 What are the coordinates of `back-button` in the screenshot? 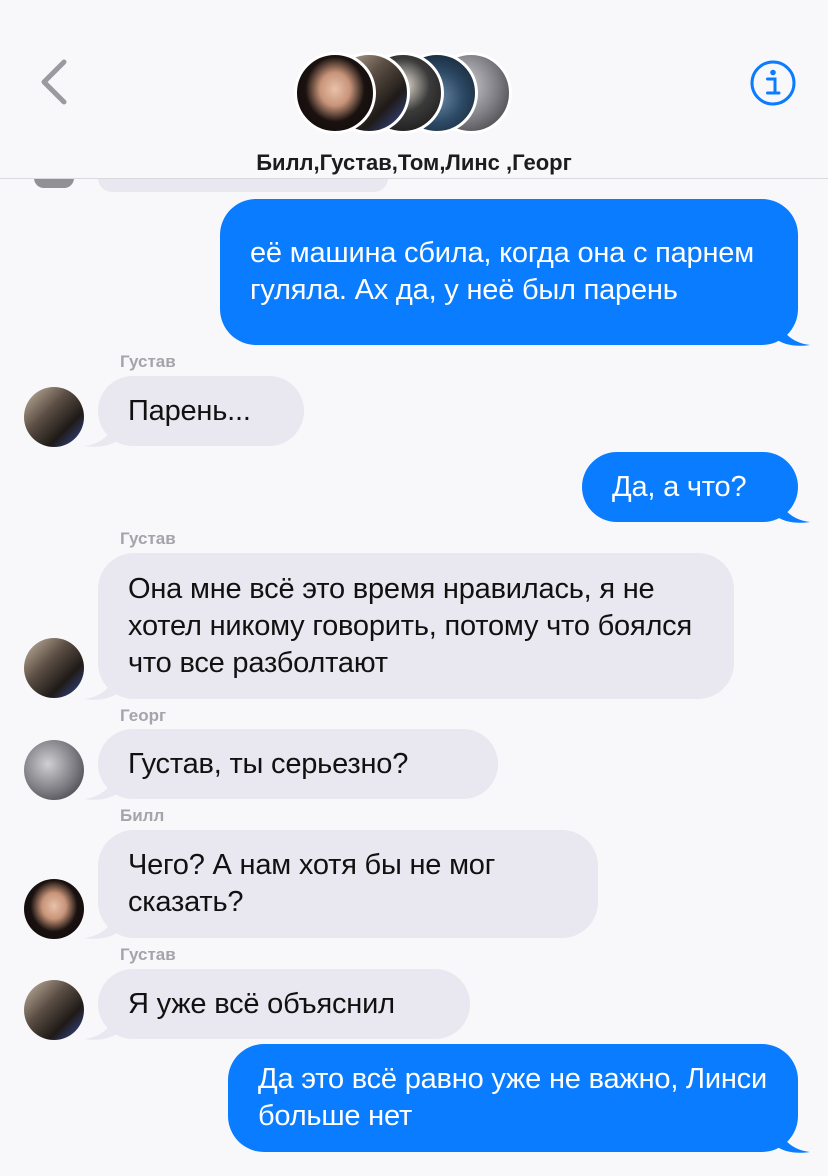 It's located at (55, 82).